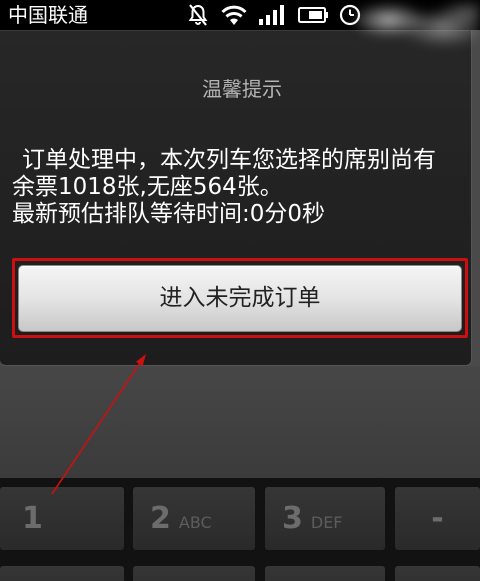 This screenshot has height=581, width=480. What do you see at coordinates (415, 25) in the screenshot?
I see `blurred-status-area` at bounding box center [415, 25].